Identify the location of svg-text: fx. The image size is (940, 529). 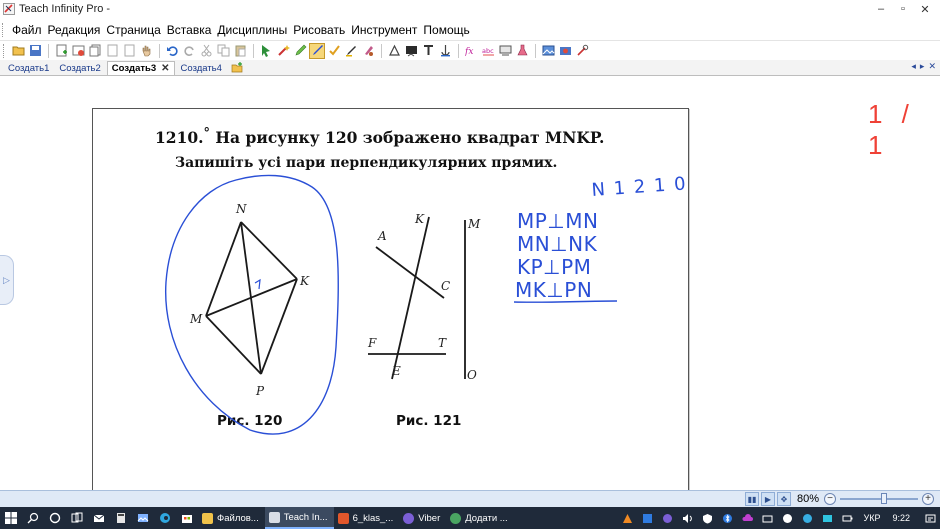
(469, 52).